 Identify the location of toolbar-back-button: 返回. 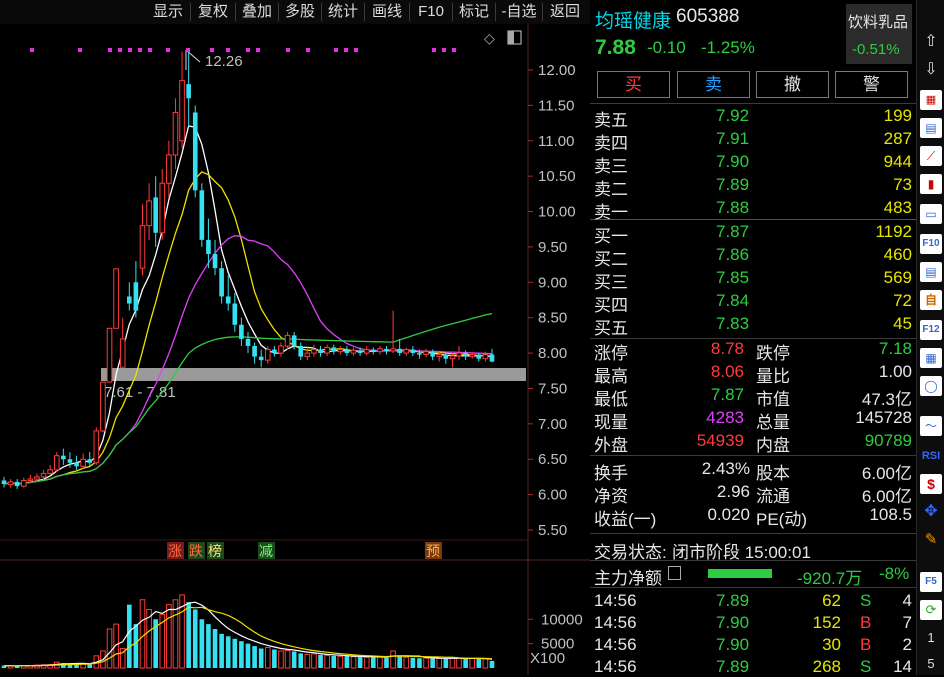
(565, 12).